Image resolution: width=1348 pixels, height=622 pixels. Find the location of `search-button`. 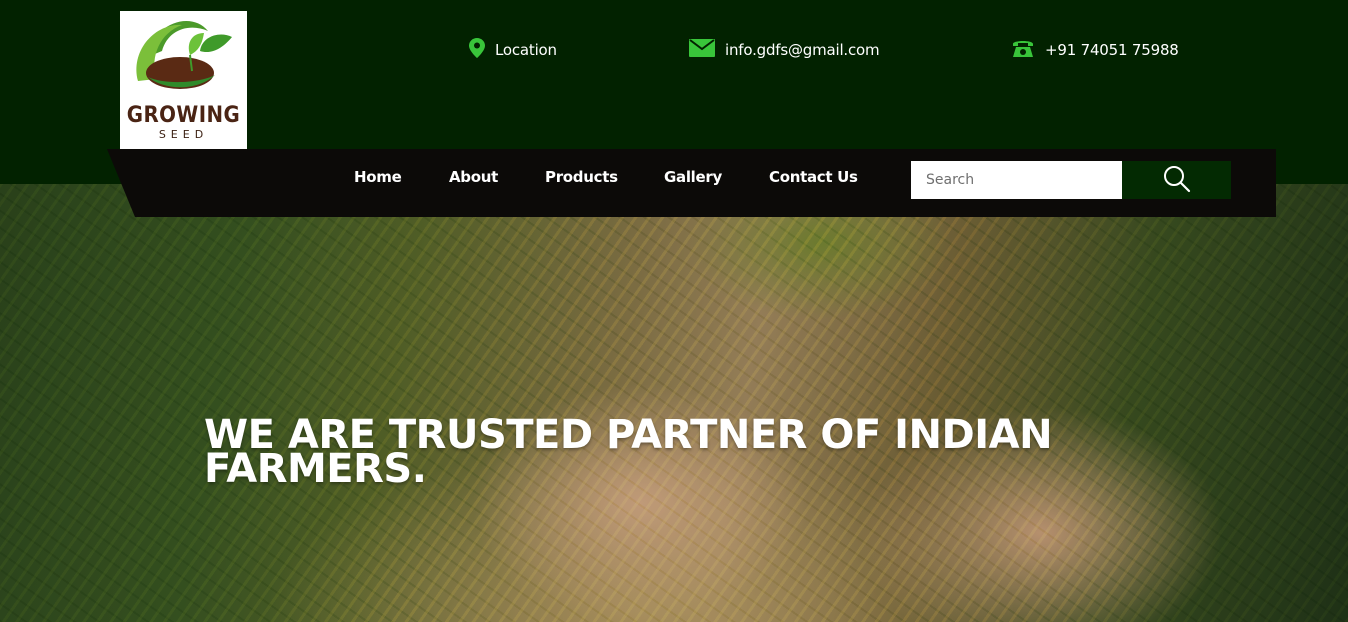

search-button is located at coordinates (1176, 180).